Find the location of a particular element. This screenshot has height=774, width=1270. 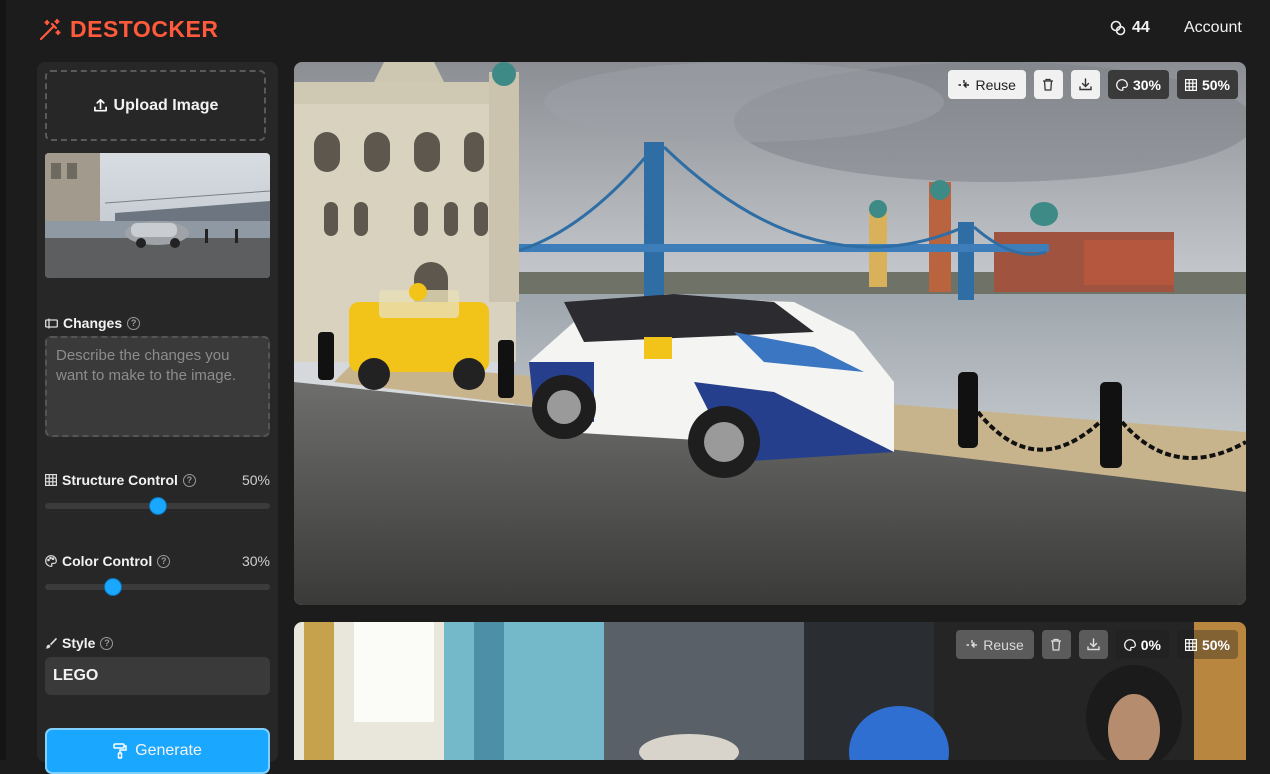

logo: DESTOCKER is located at coordinates (128, 29).